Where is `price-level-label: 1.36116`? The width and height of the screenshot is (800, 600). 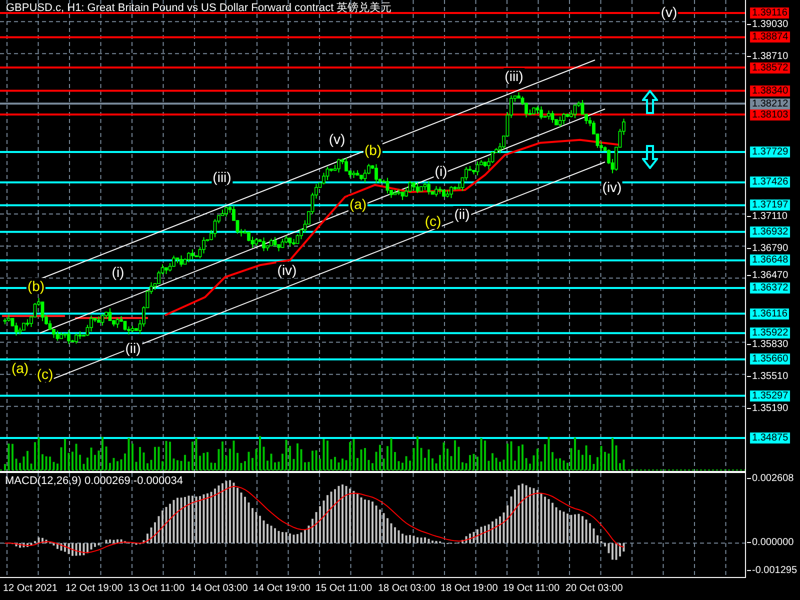 price-level-label: 1.36116 is located at coordinates (770, 314).